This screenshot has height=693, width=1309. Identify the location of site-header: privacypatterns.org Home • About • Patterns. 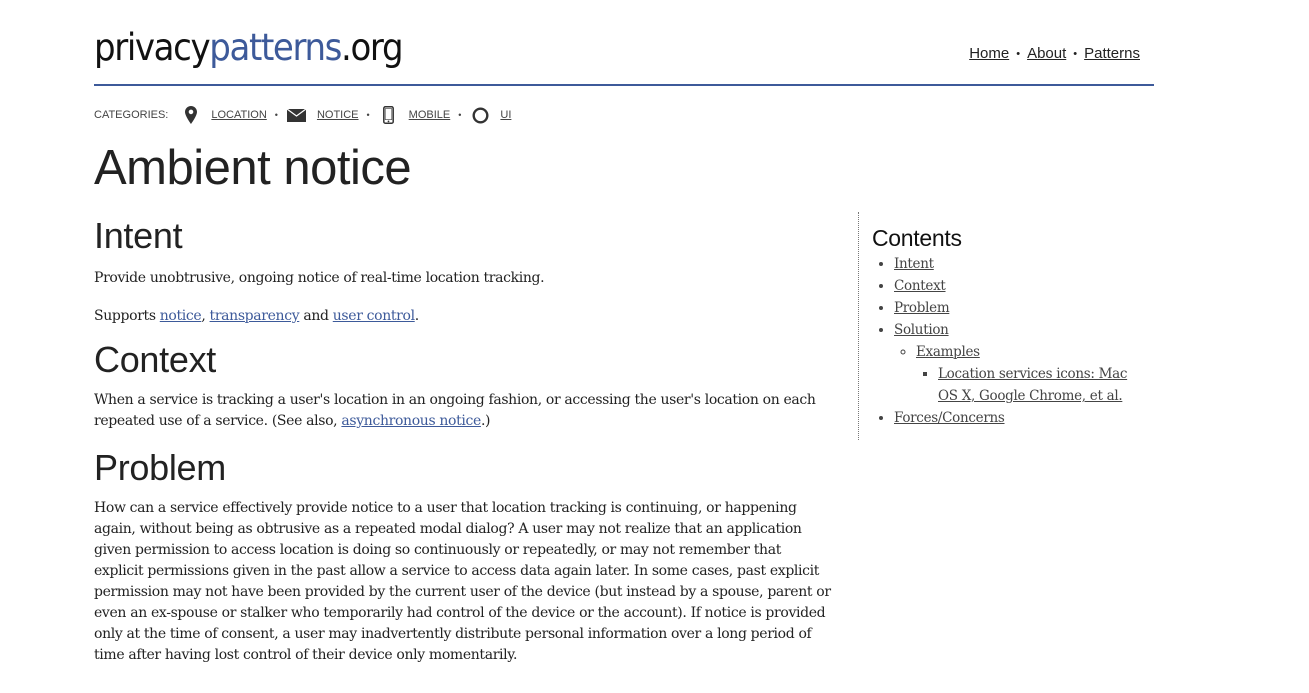
(624, 43).